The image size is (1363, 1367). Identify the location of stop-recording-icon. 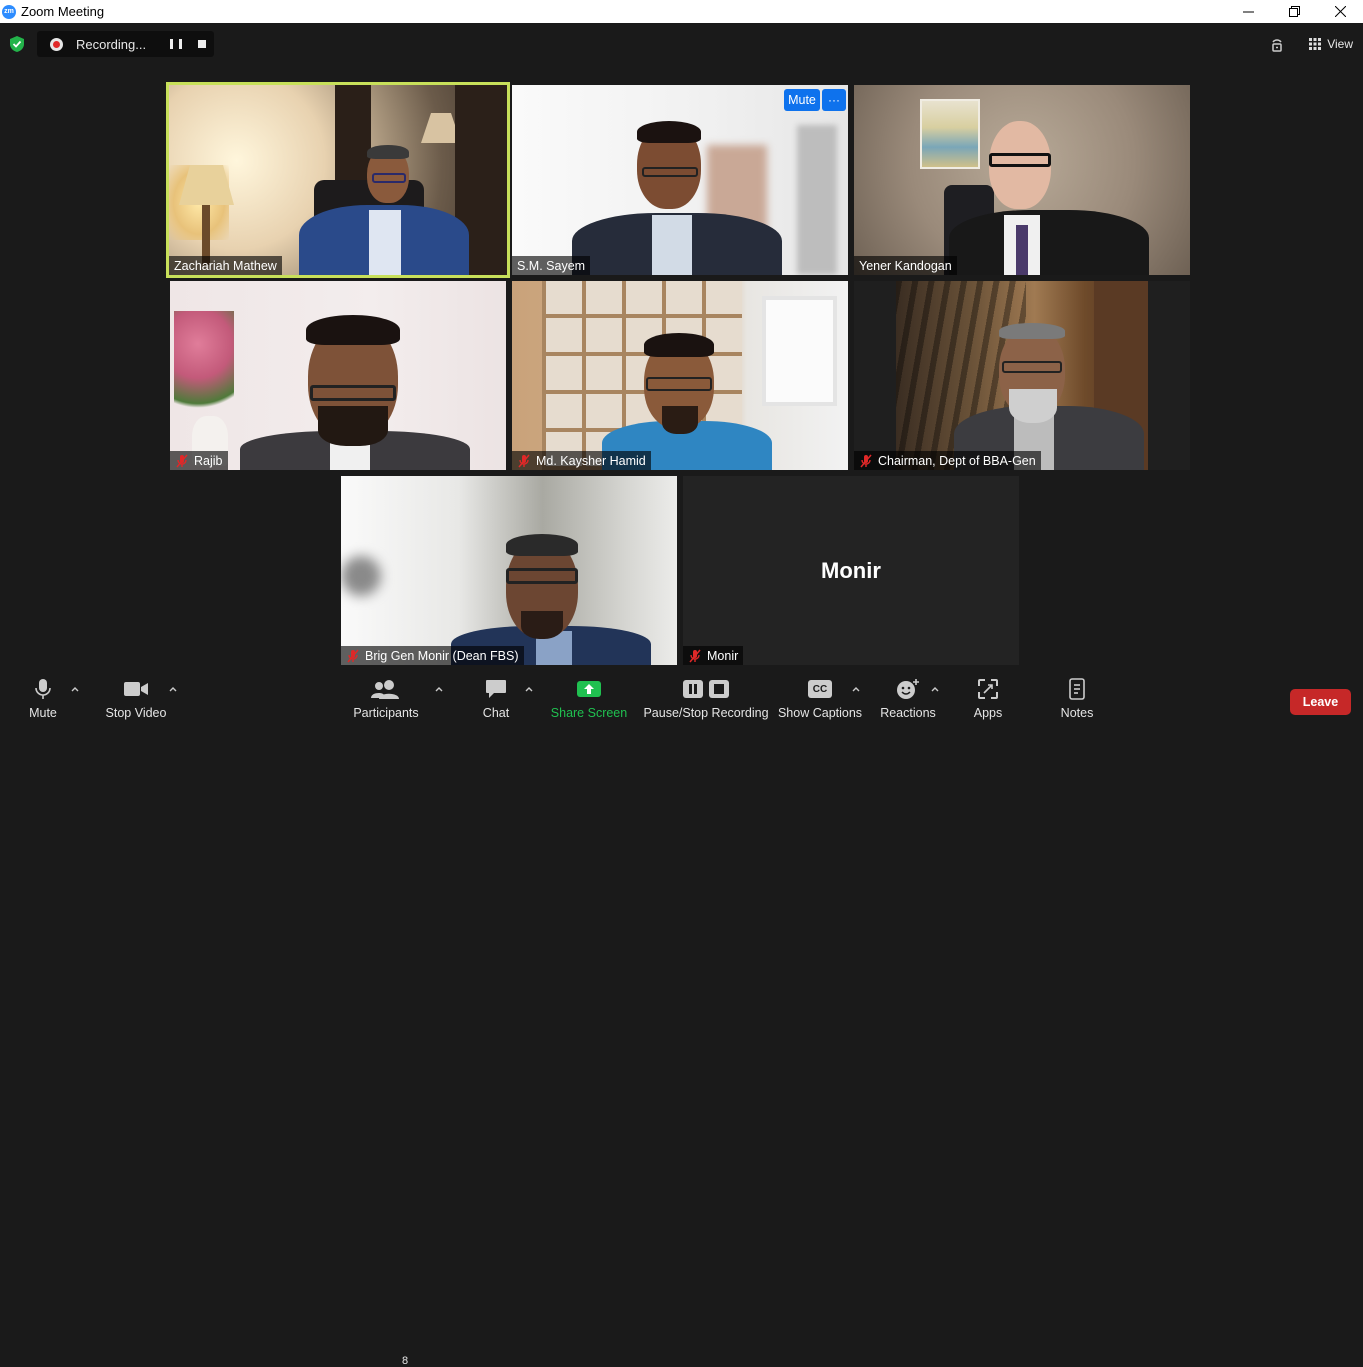
(202, 44).